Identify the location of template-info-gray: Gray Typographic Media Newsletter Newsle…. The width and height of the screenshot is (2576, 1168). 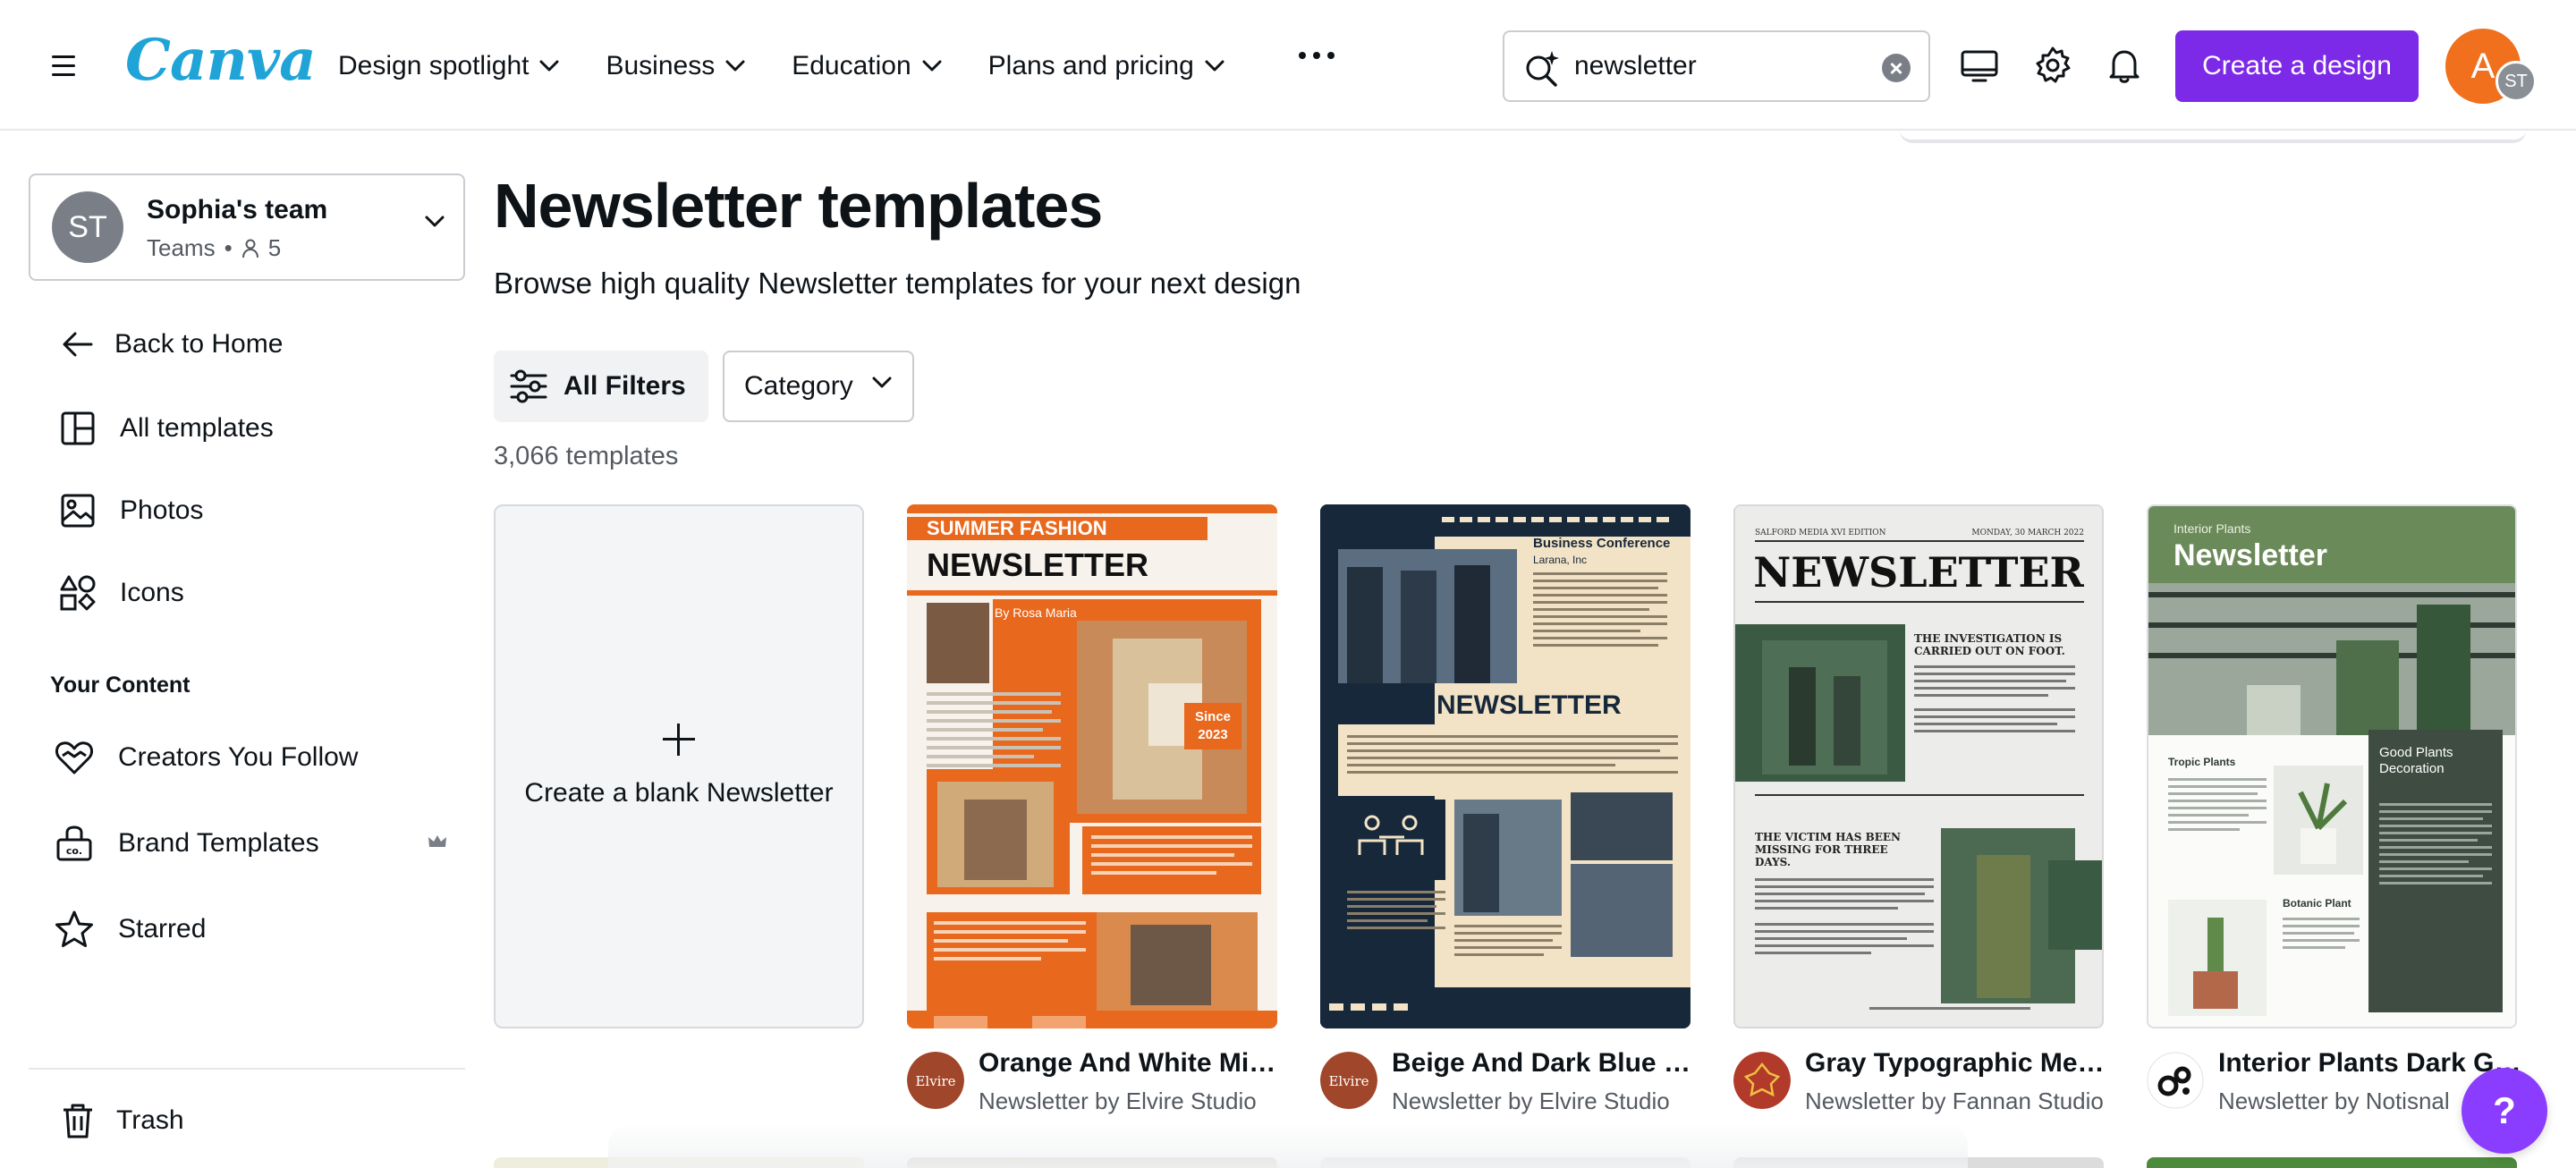
(1925, 1084).